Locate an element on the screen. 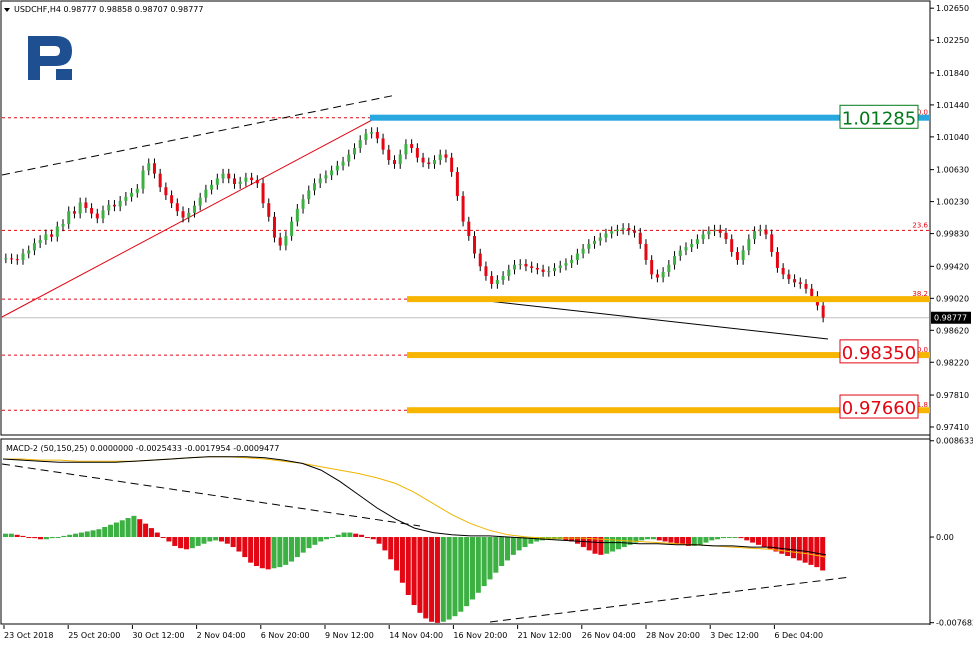 Image resolution: width=973 pixels, height=647 pixels. time-tick-label: 21 Nov 12:00 is located at coordinates (545, 635).